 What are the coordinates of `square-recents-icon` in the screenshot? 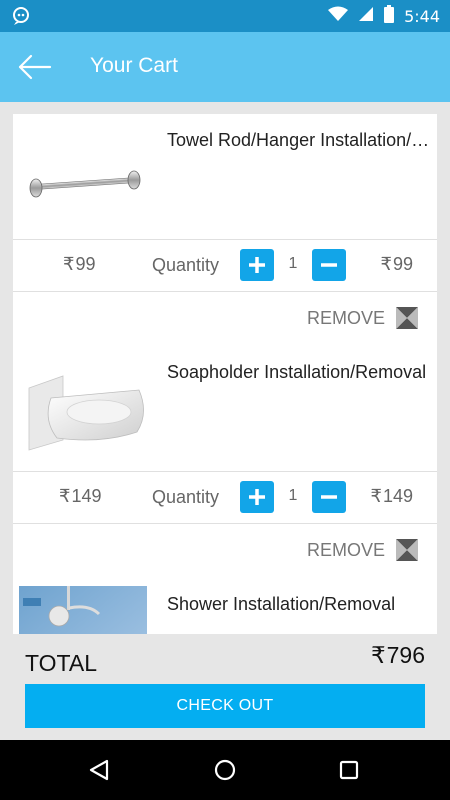 It's located at (349, 770).